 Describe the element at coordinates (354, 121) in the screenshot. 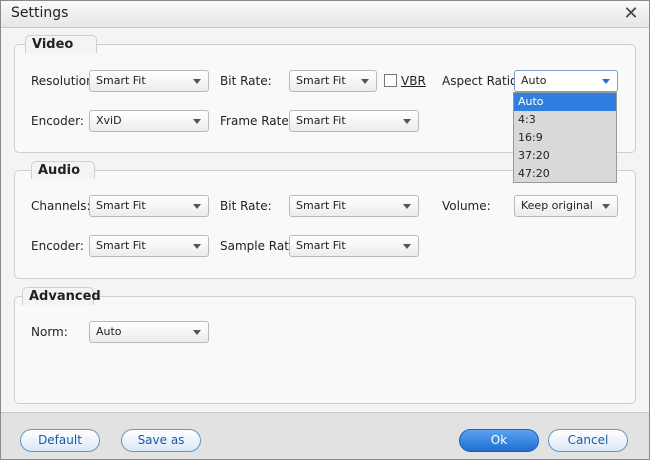

I see `frame-rate-select: Smart Fit` at that location.